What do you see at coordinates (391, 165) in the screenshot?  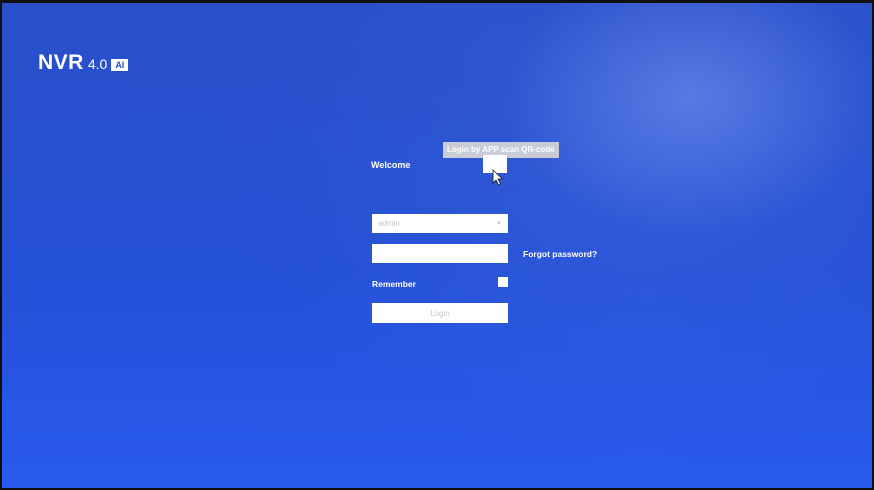 I see `welcome-label: Welcome` at bounding box center [391, 165].